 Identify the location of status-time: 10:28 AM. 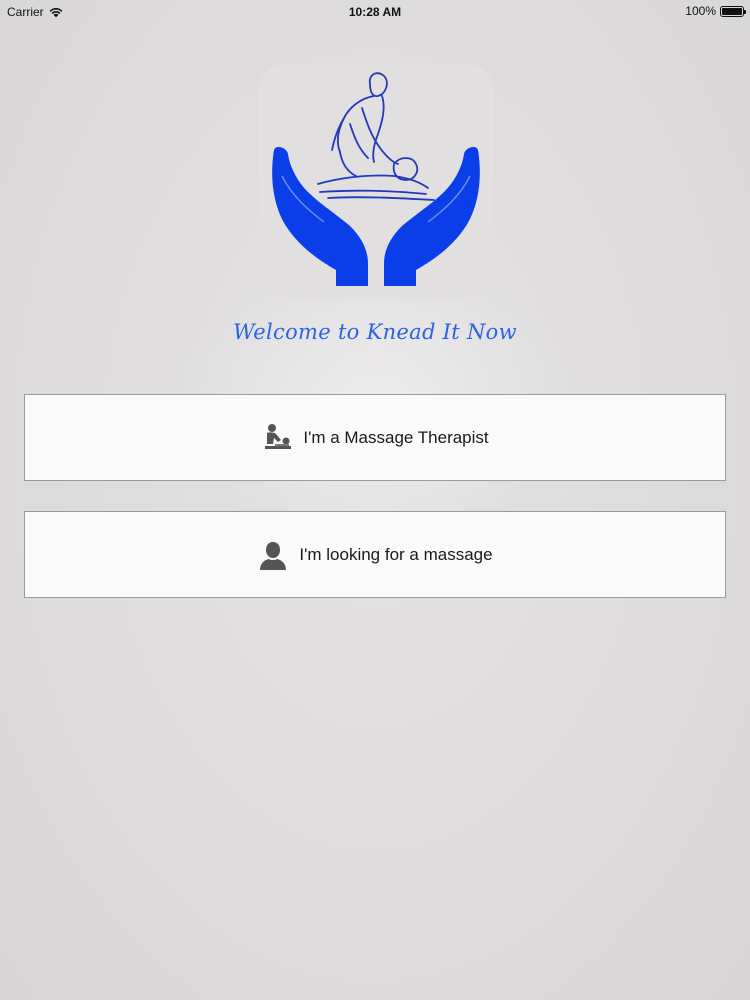
(375, 12).